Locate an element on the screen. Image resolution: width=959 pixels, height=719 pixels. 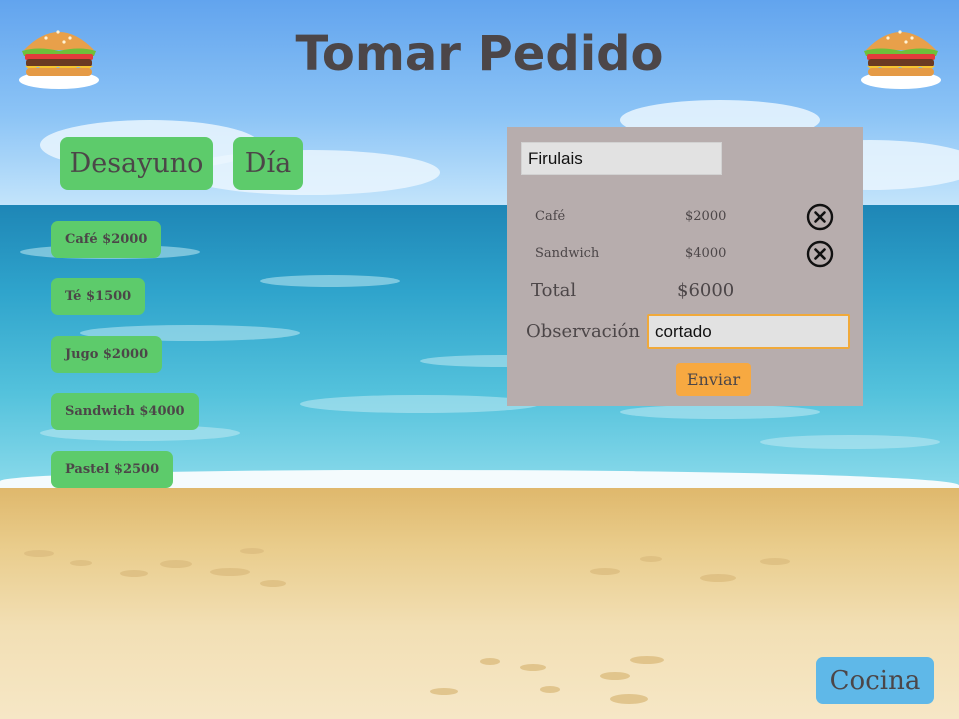
menu-item-cafe-button: Café $2000 is located at coordinates (106, 239).